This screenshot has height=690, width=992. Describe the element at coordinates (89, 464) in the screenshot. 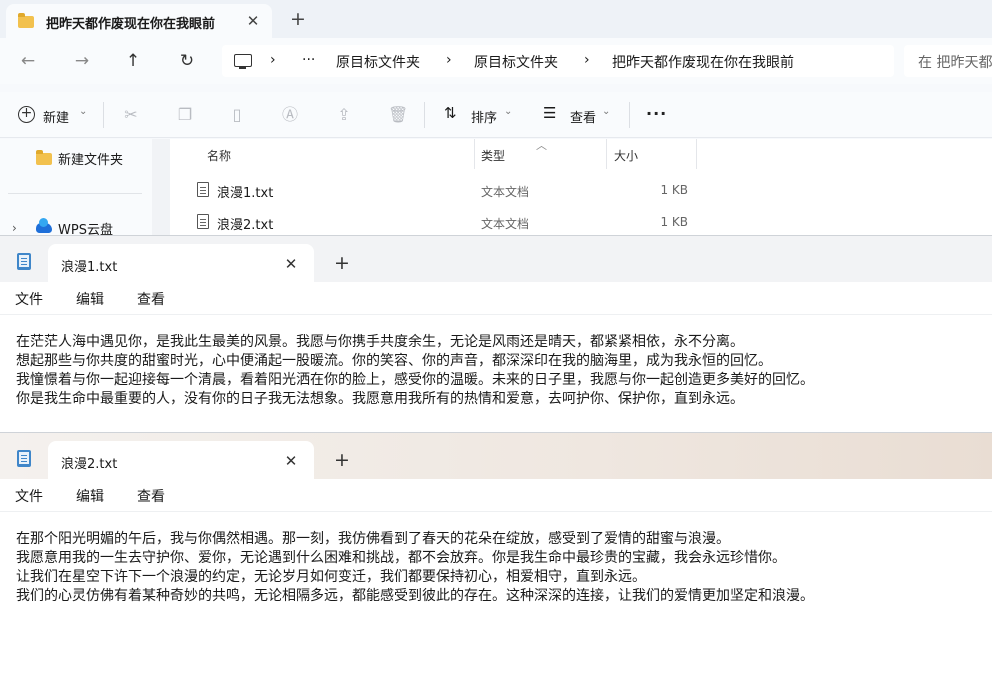

I see `notepad-tab-title: 浪漫2.txt` at that location.